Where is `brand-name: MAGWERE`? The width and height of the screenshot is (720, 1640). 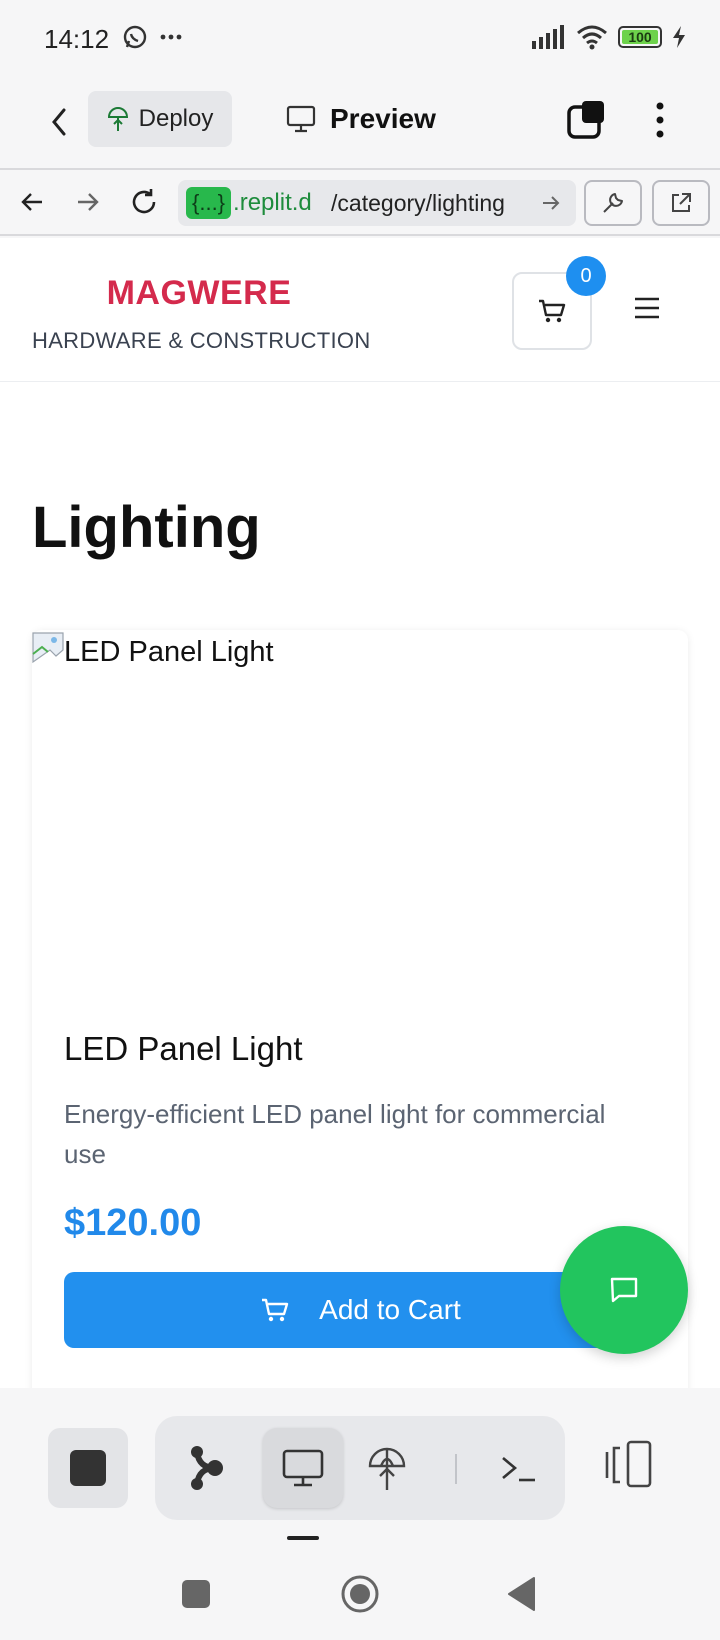 brand-name: MAGWERE is located at coordinates (199, 293).